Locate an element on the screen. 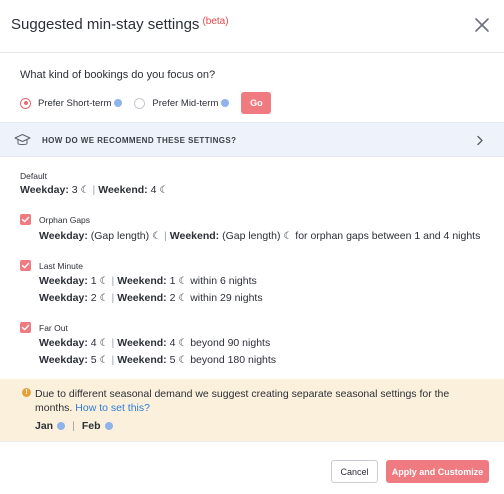 This screenshot has width=504, height=494. dialog-title: Suggested min-stay settings (beta) is located at coordinates (120, 24).